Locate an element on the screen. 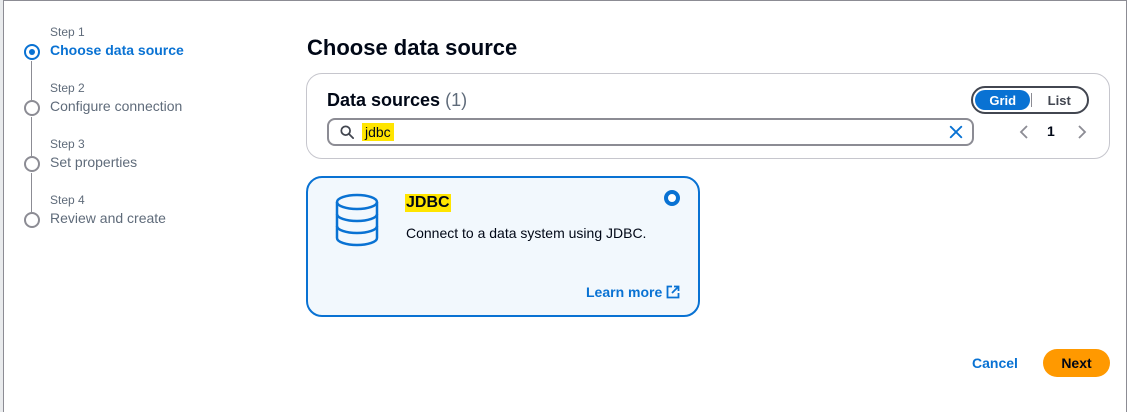 This screenshot has height=412, width=1127. view-toggle: Grid List is located at coordinates (1030, 100).